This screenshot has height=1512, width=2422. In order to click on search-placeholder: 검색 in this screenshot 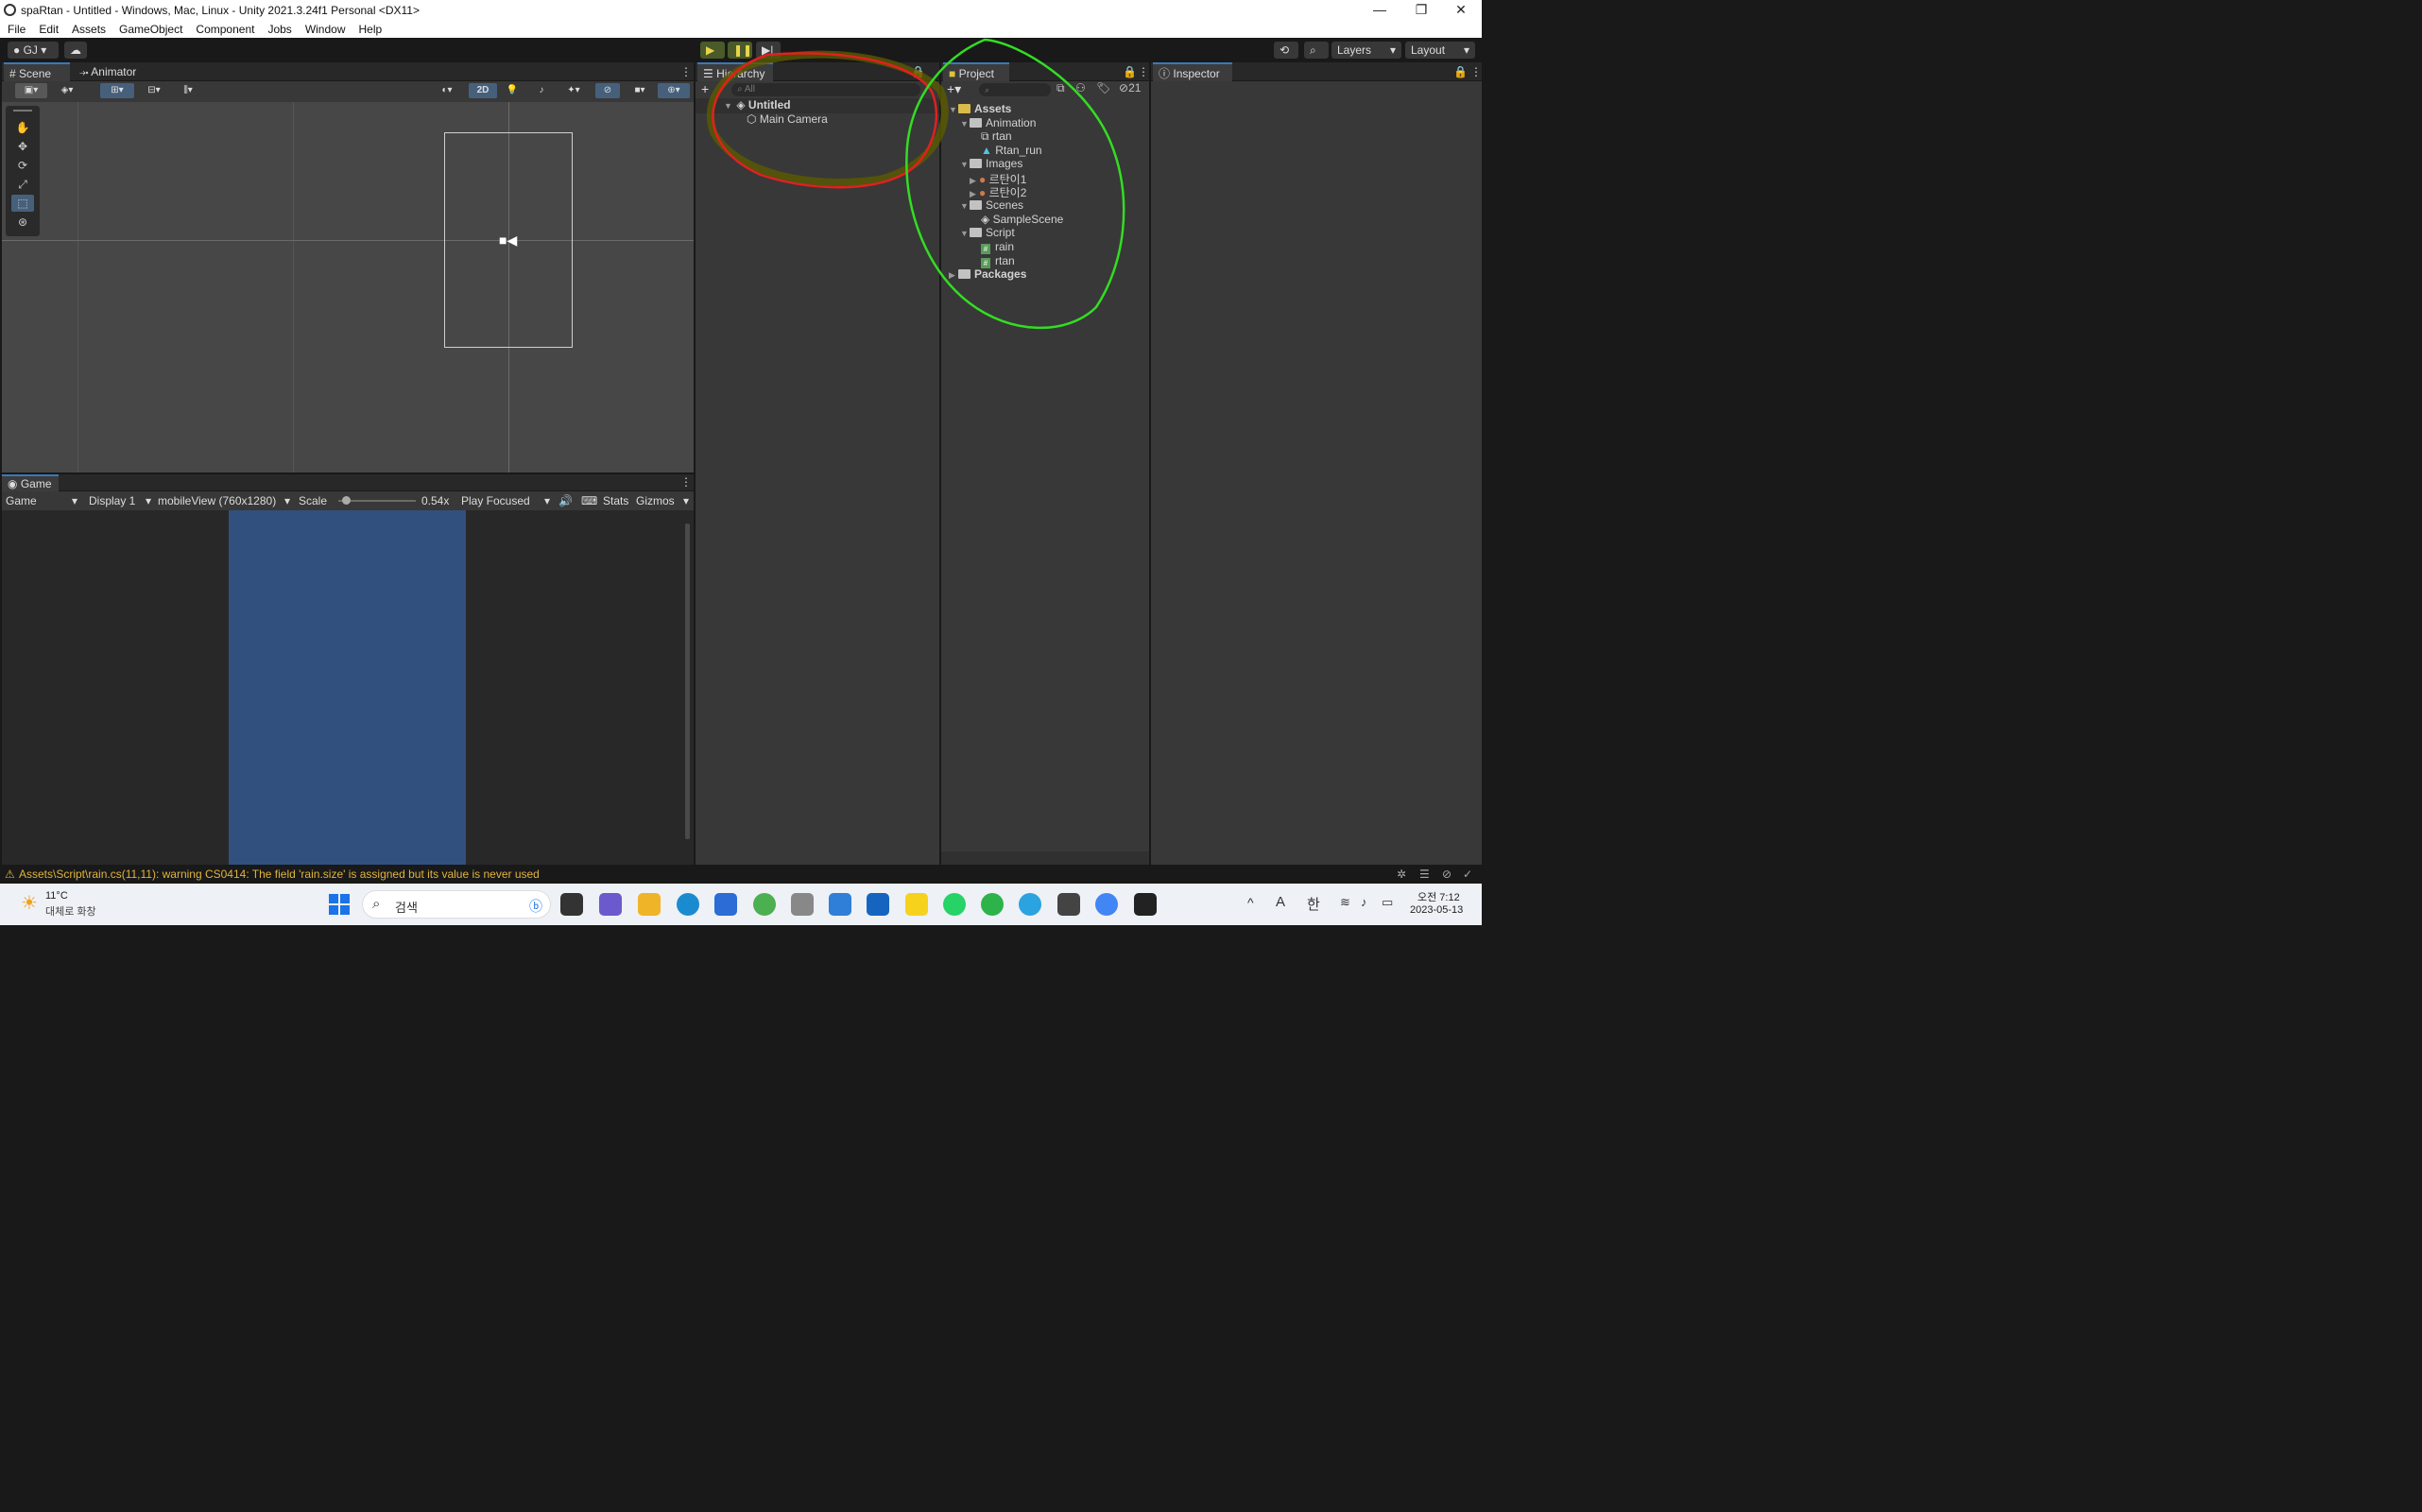, I will do `click(406, 908)`.